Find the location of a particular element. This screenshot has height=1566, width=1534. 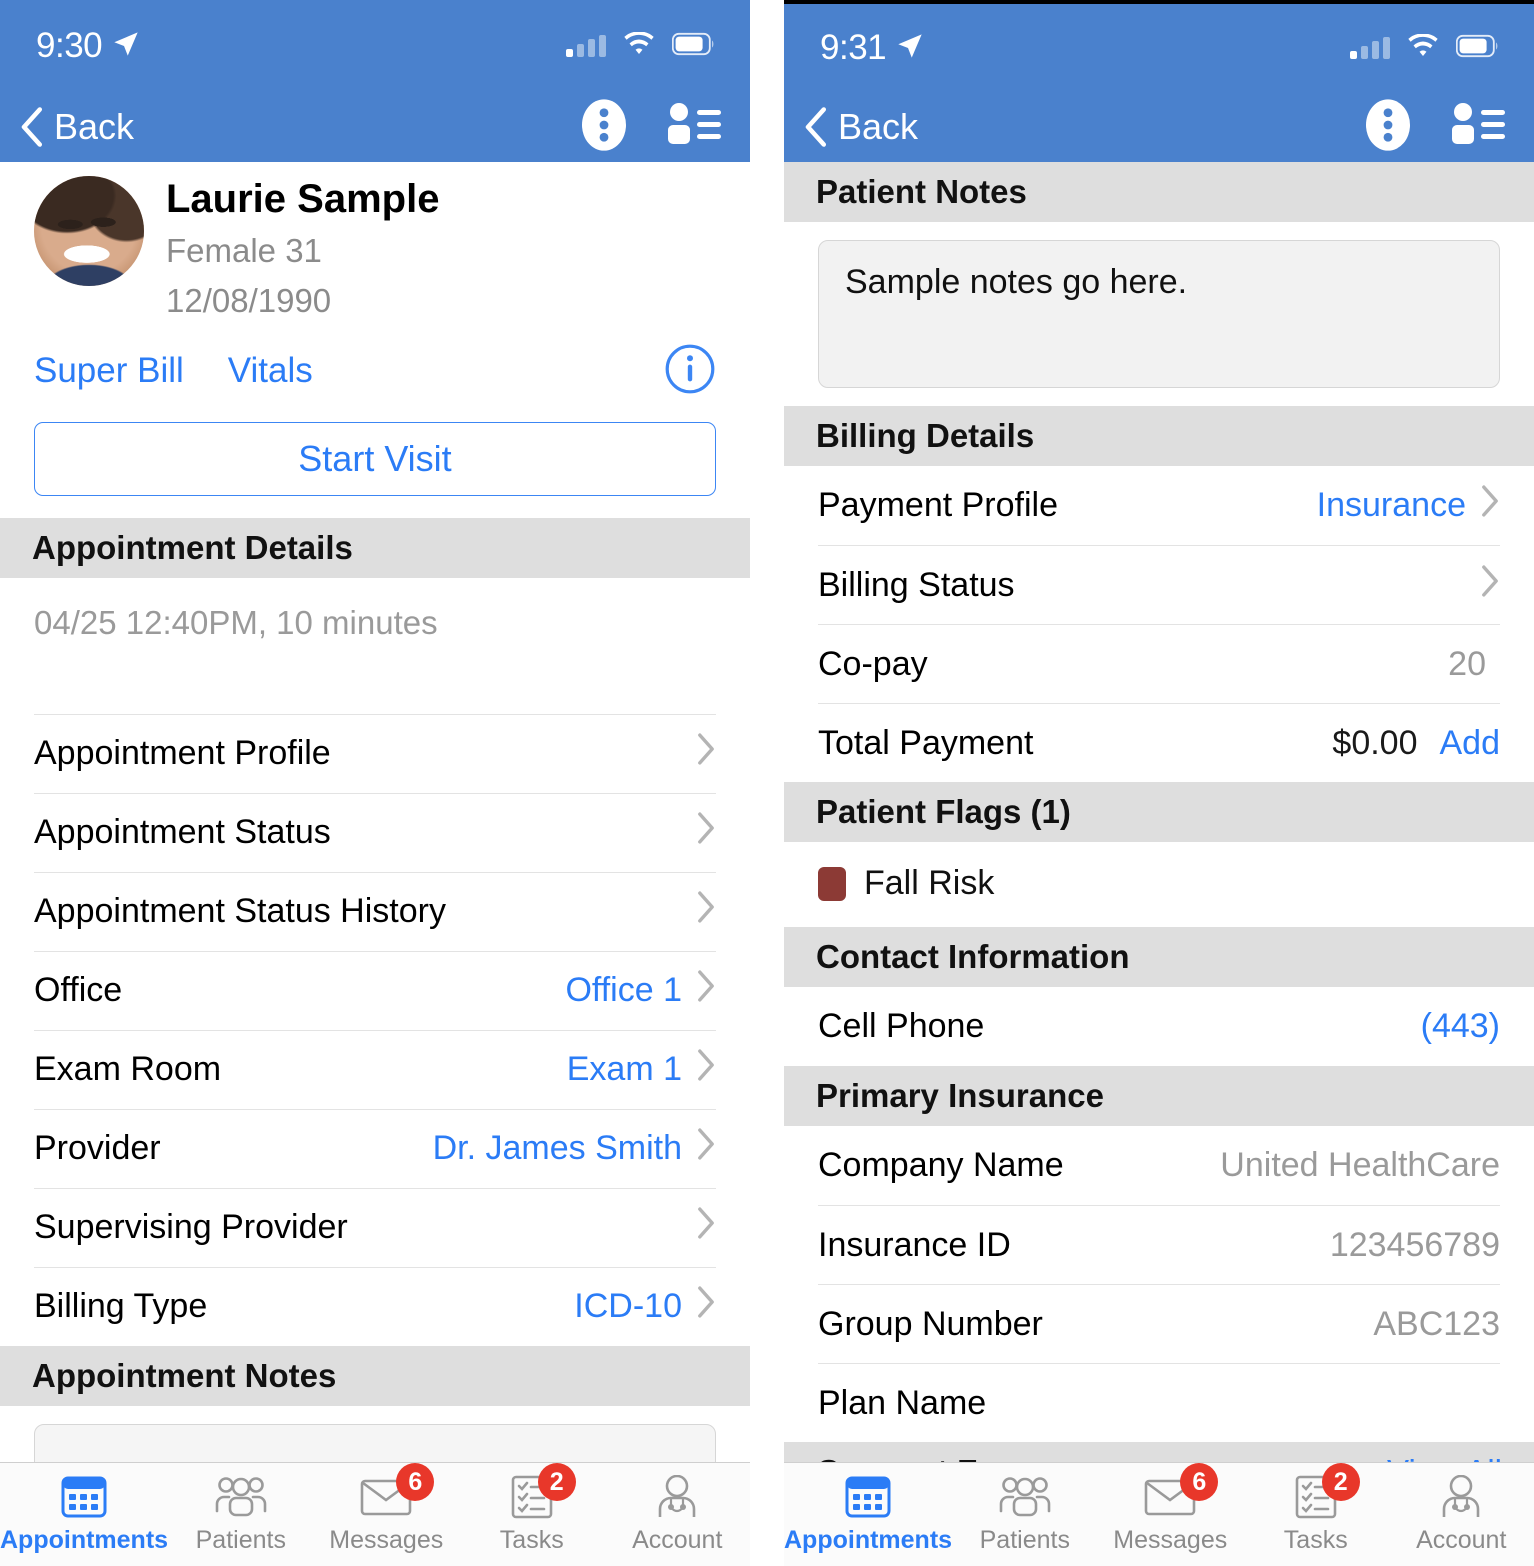

appointment-details-spacer is located at coordinates (375, 677).